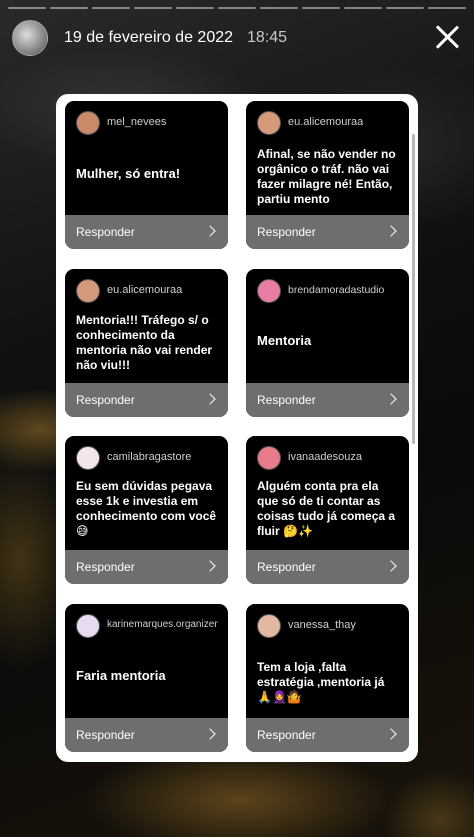 Image resolution: width=474 pixels, height=837 pixels. Describe the element at coordinates (30, 38) in the screenshot. I see `story-avatar` at that location.